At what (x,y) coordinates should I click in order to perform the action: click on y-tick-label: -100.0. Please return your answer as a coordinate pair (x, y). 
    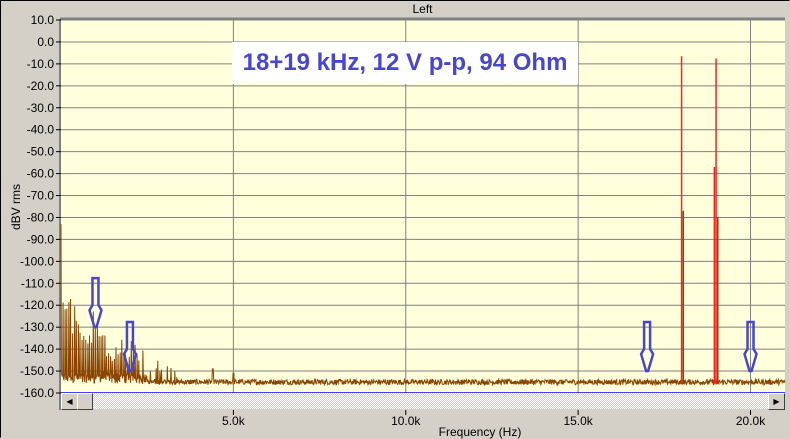
    Looking at the image, I should click on (37, 261).